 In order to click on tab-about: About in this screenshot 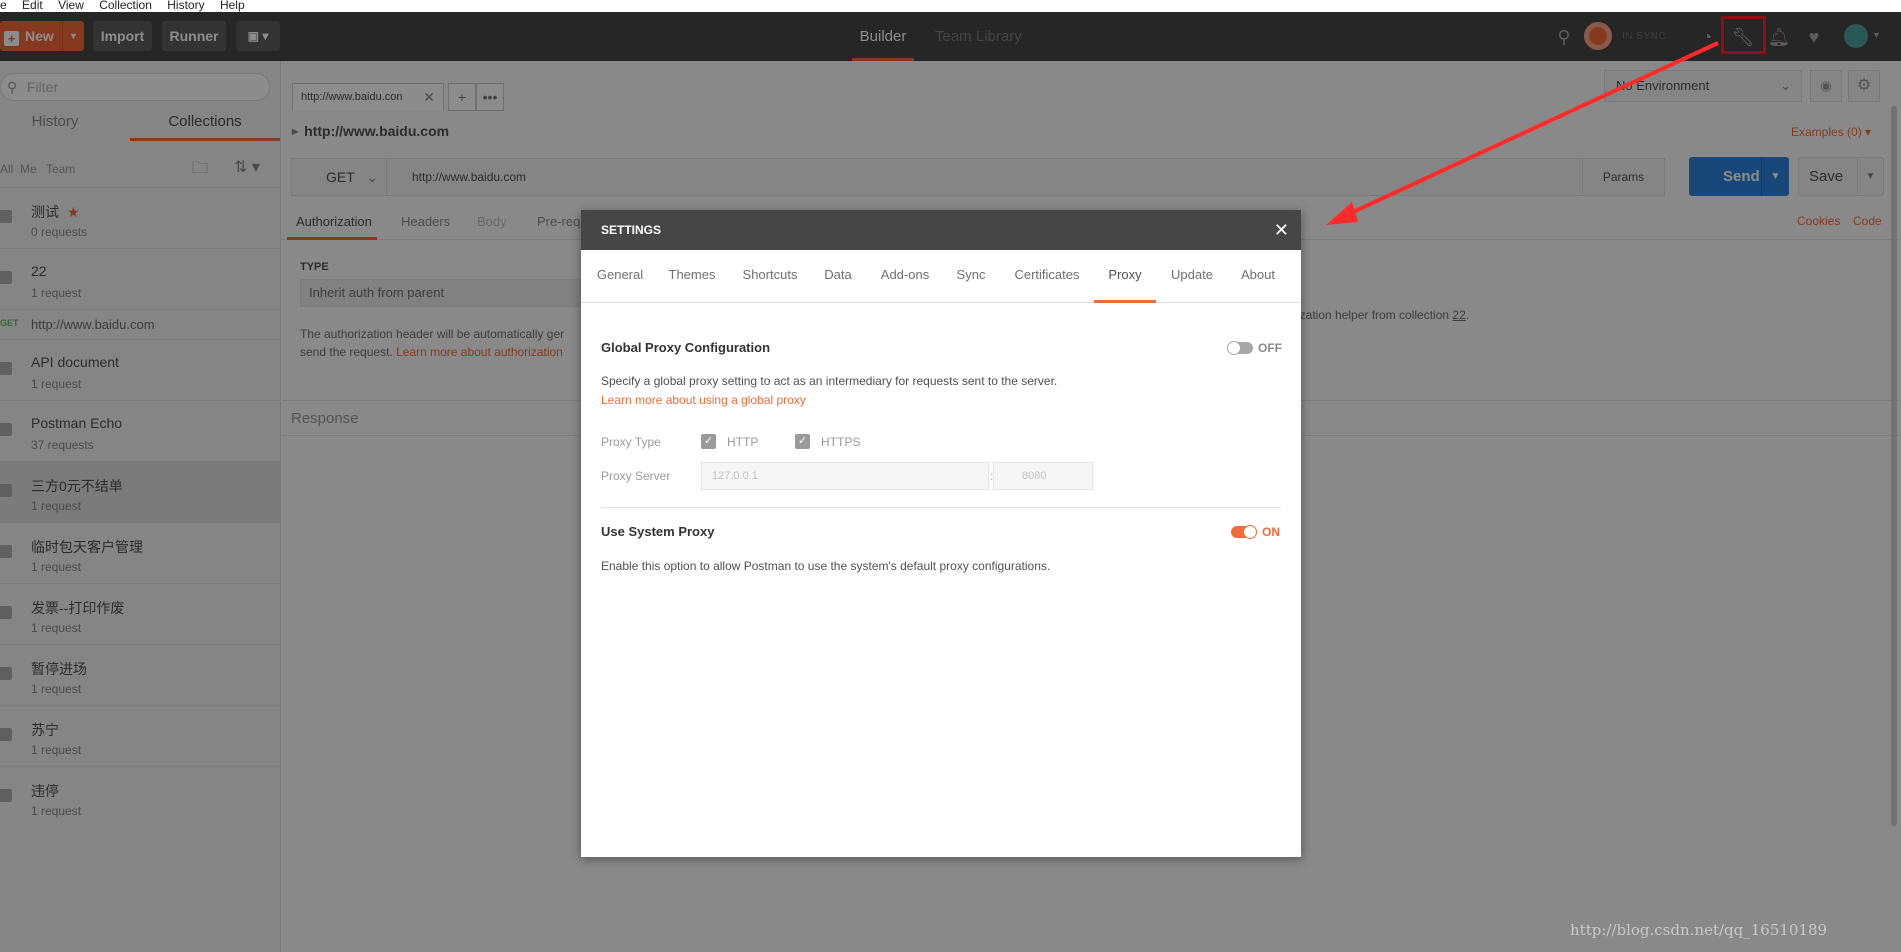, I will do `click(1258, 284)`.